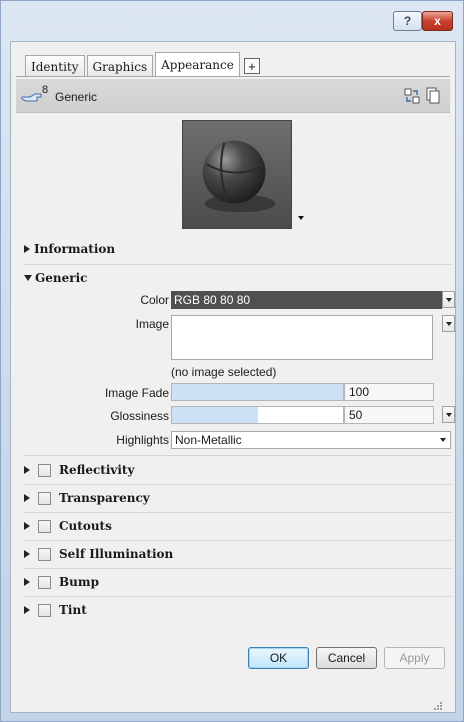  I want to click on color-label: Color, so click(154, 300).